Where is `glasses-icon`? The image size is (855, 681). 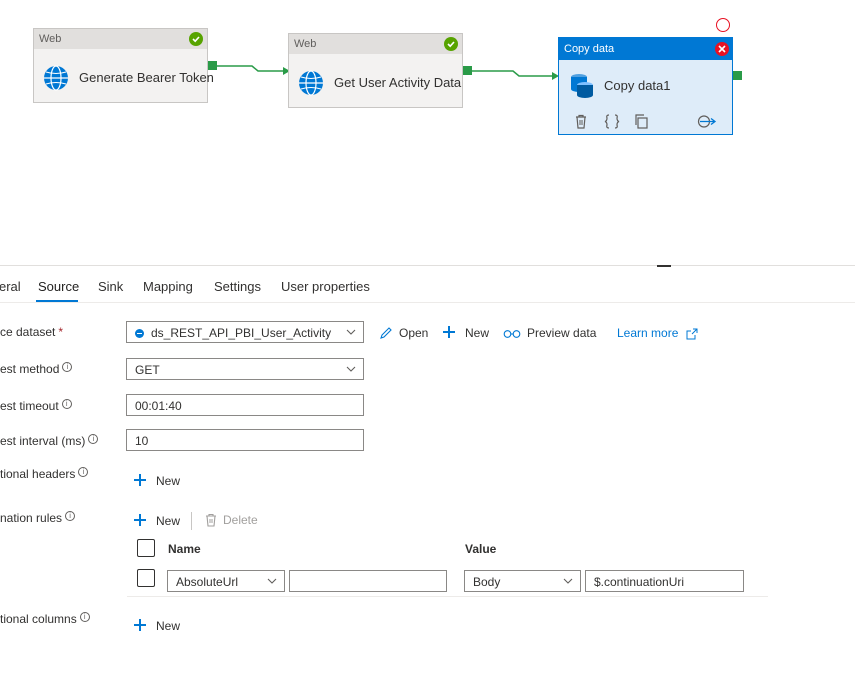 glasses-icon is located at coordinates (512, 334).